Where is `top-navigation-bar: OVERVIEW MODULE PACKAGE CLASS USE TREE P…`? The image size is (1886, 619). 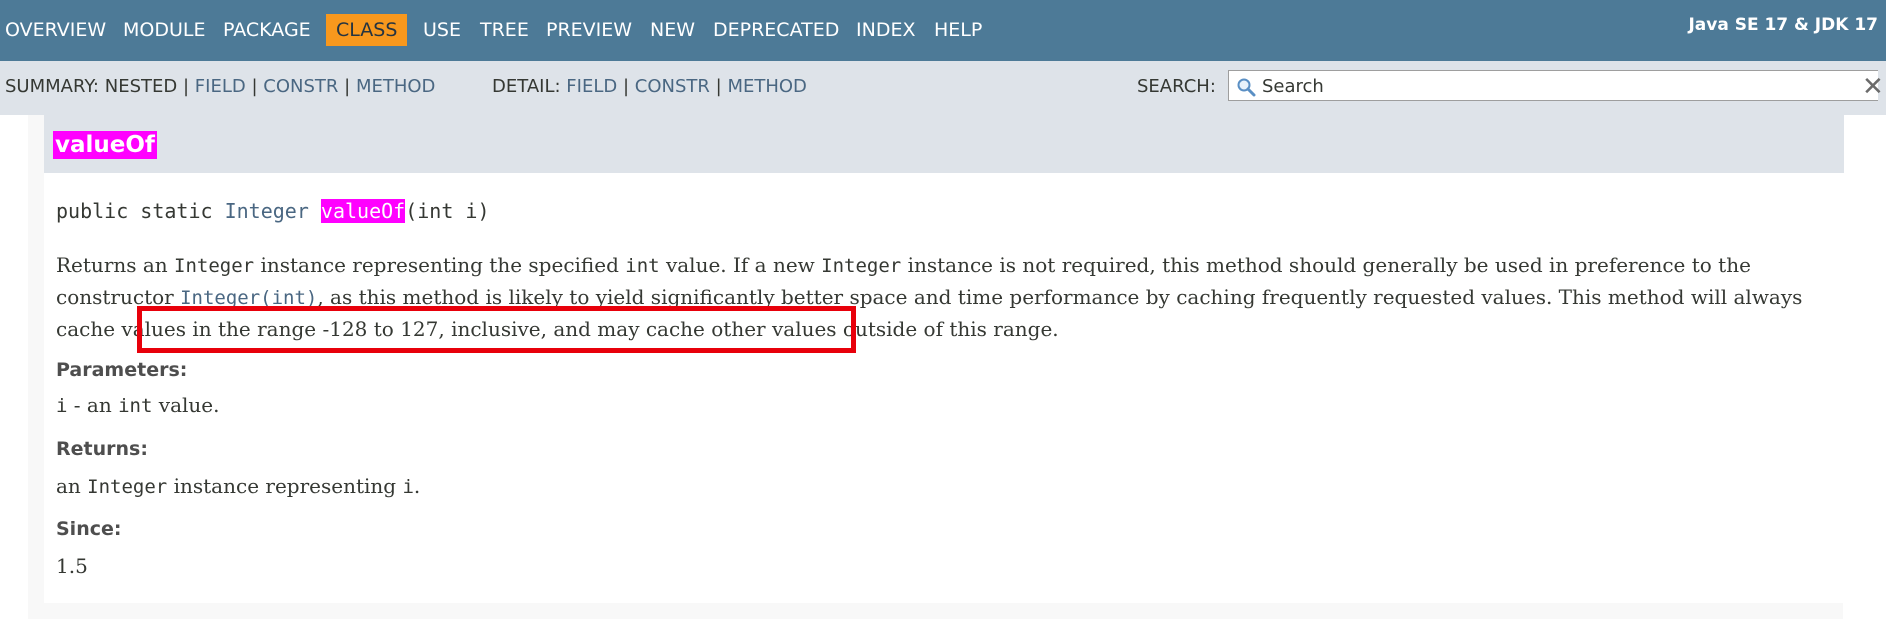
top-navigation-bar: OVERVIEW MODULE PACKAGE CLASS USE TREE P… is located at coordinates (943, 30).